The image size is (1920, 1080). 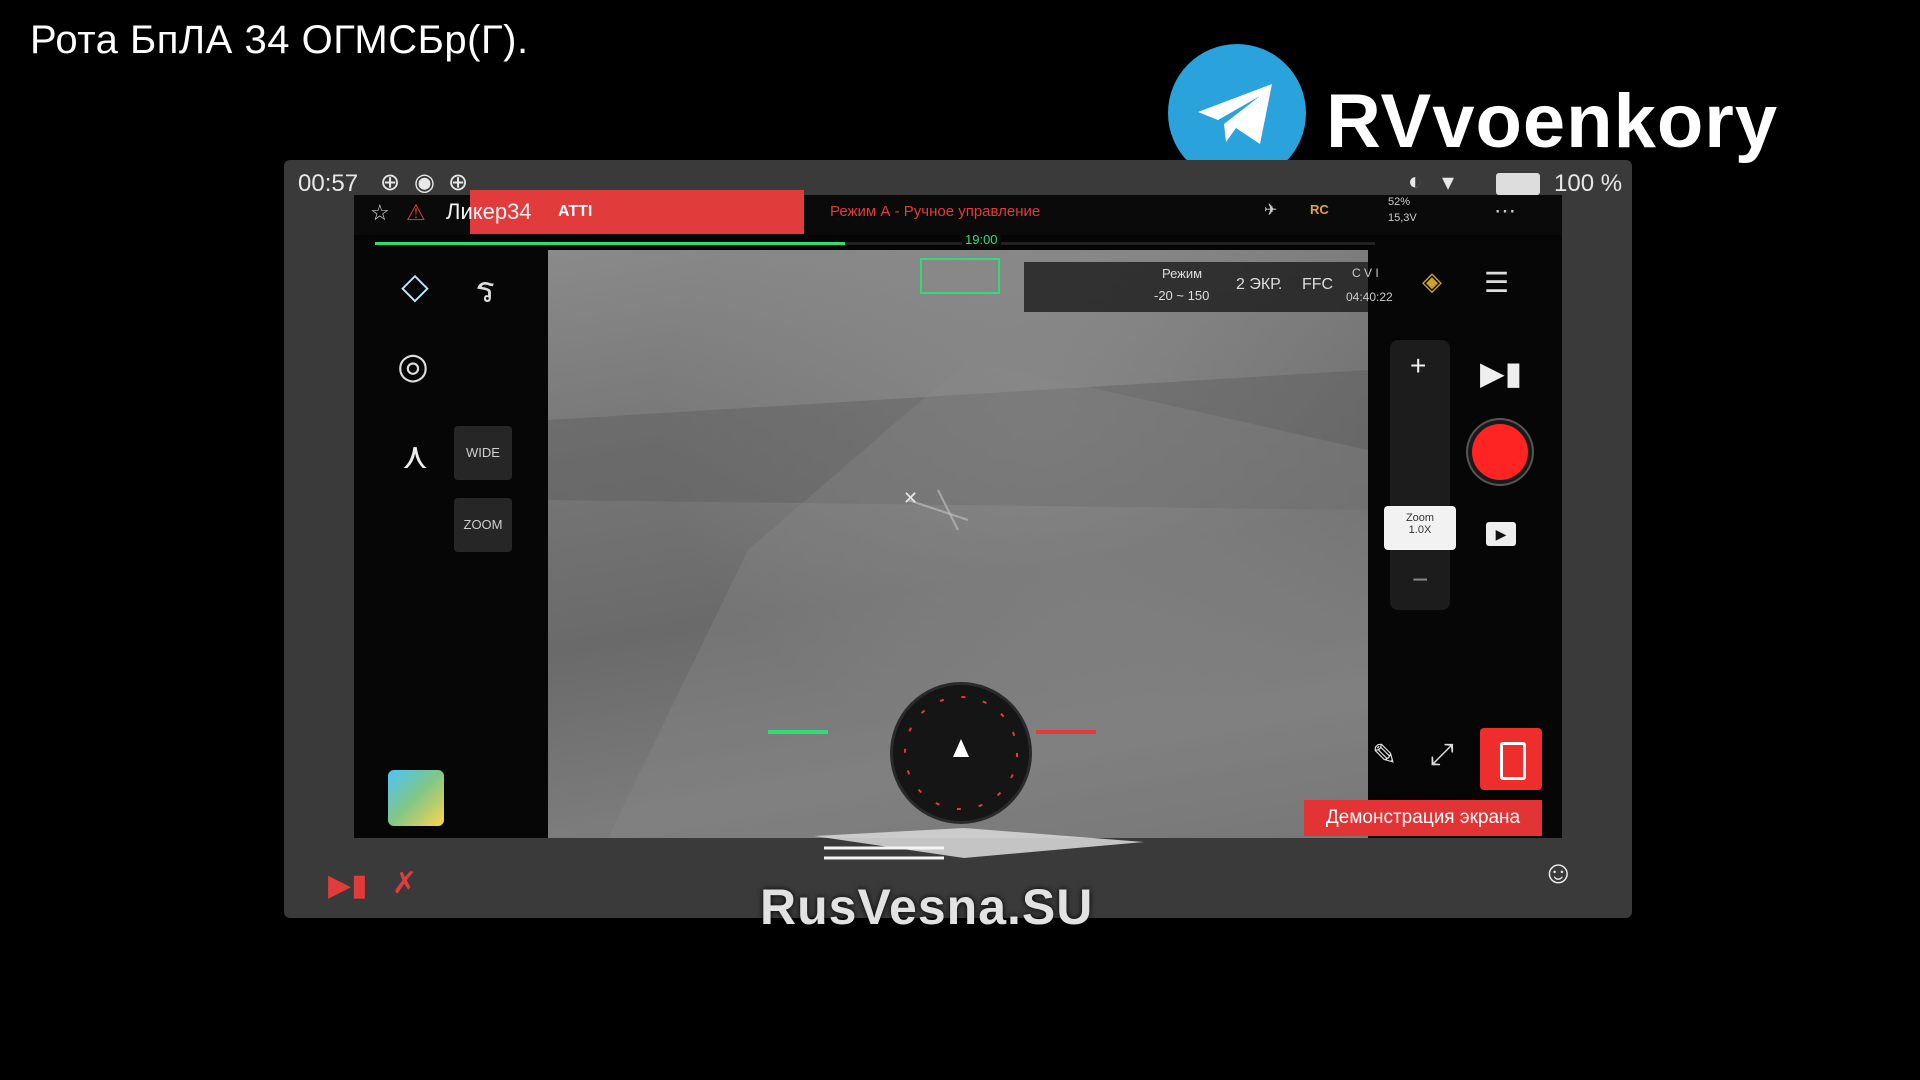 I want to click on wifi-icon: ▾, so click(x=1448, y=182).